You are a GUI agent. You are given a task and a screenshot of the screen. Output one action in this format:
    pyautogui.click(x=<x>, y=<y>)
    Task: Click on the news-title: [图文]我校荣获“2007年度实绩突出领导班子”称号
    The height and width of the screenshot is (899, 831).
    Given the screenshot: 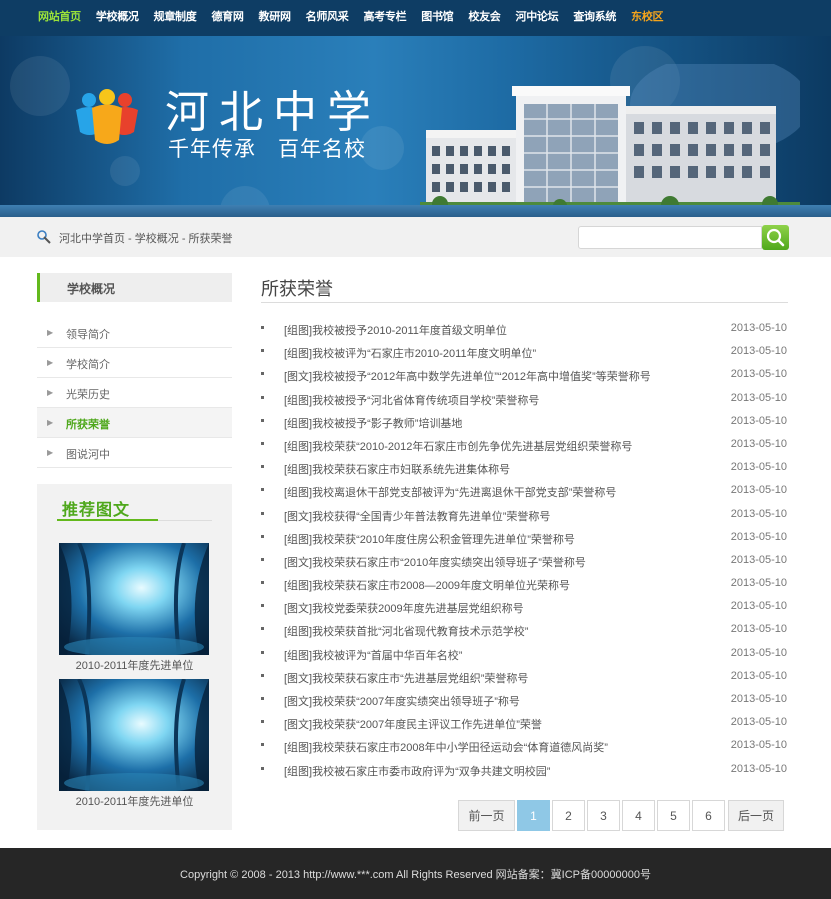 What is the action you would take?
    pyautogui.click(x=402, y=701)
    